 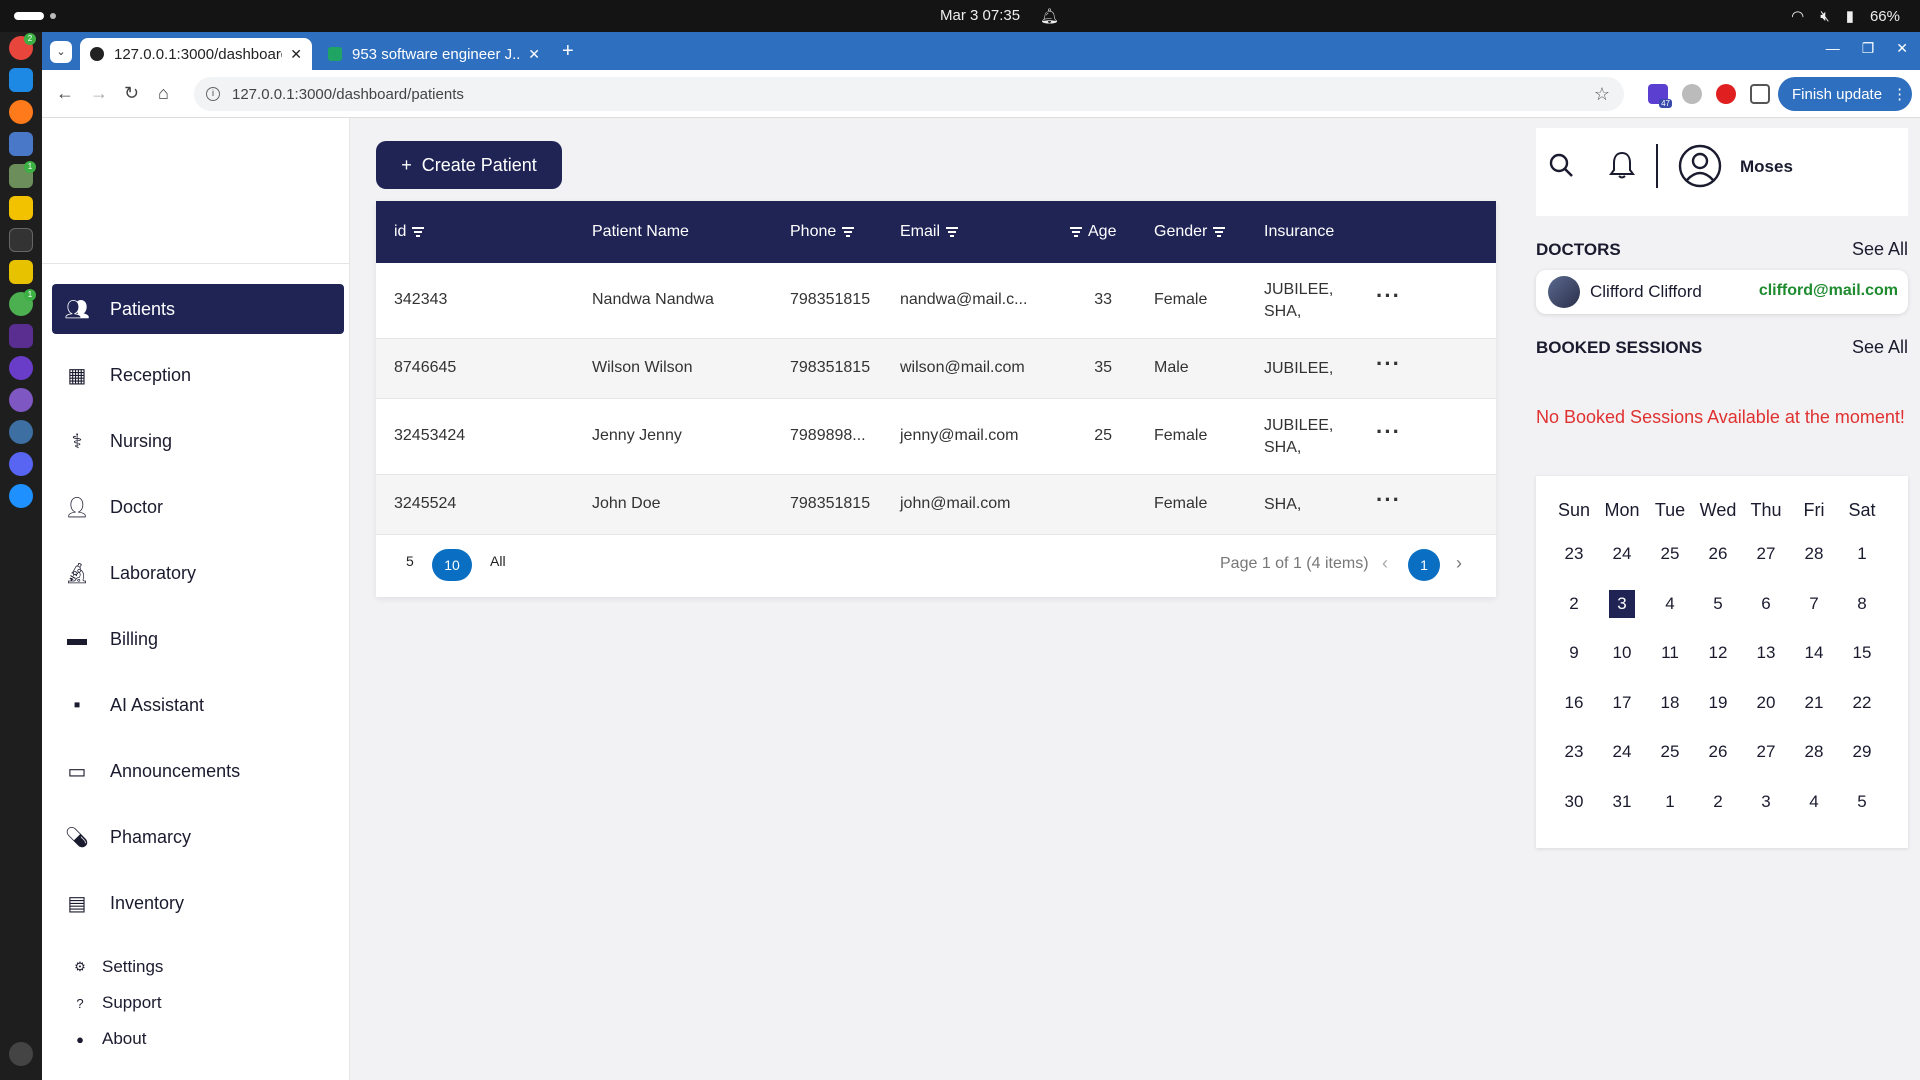 What do you see at coordinates (469, 165) in the screenshot?
I see `create-patient-button: + Create Patient` at bounding box center [469, 165].